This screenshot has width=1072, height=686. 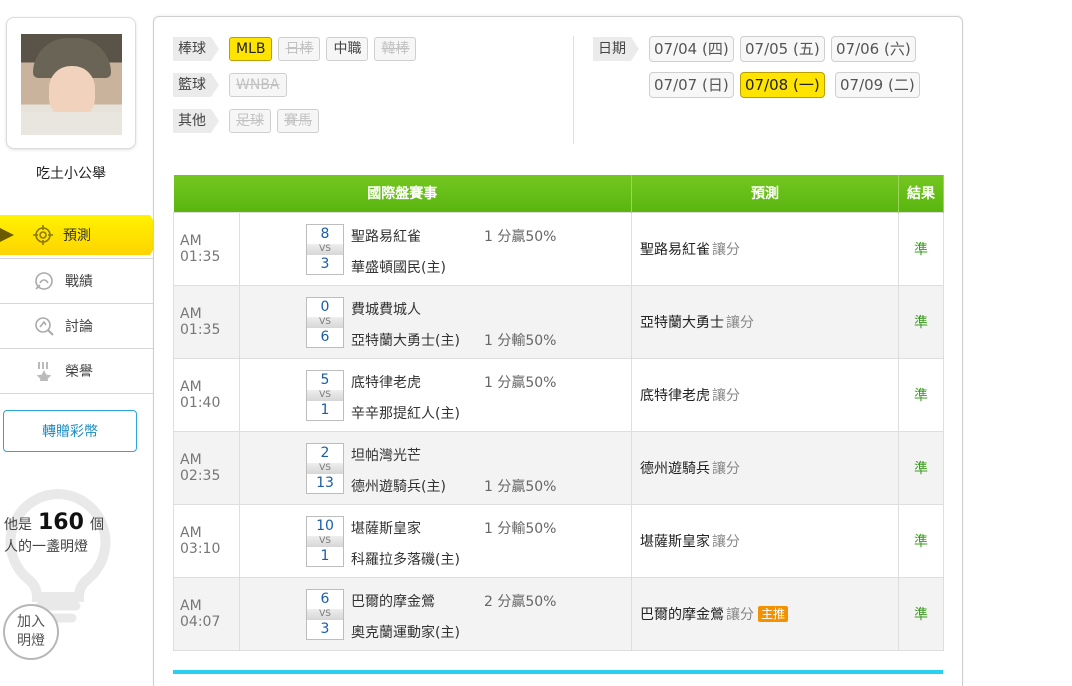 What do you see at coordinates (386, 309) in the screenshot?
I see `team-away: 費城費城人` at bounding box center [386, 309].